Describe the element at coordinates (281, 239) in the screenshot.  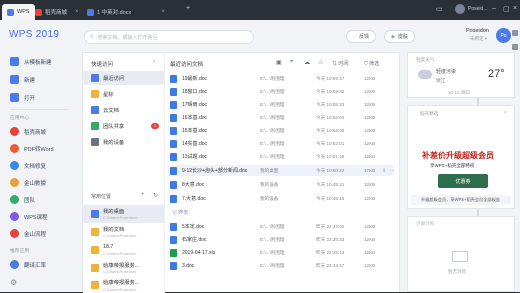
I see `file-row: 石家庄.doc E:\...\利围理 昨天 22:26:33 12KB` at that location.